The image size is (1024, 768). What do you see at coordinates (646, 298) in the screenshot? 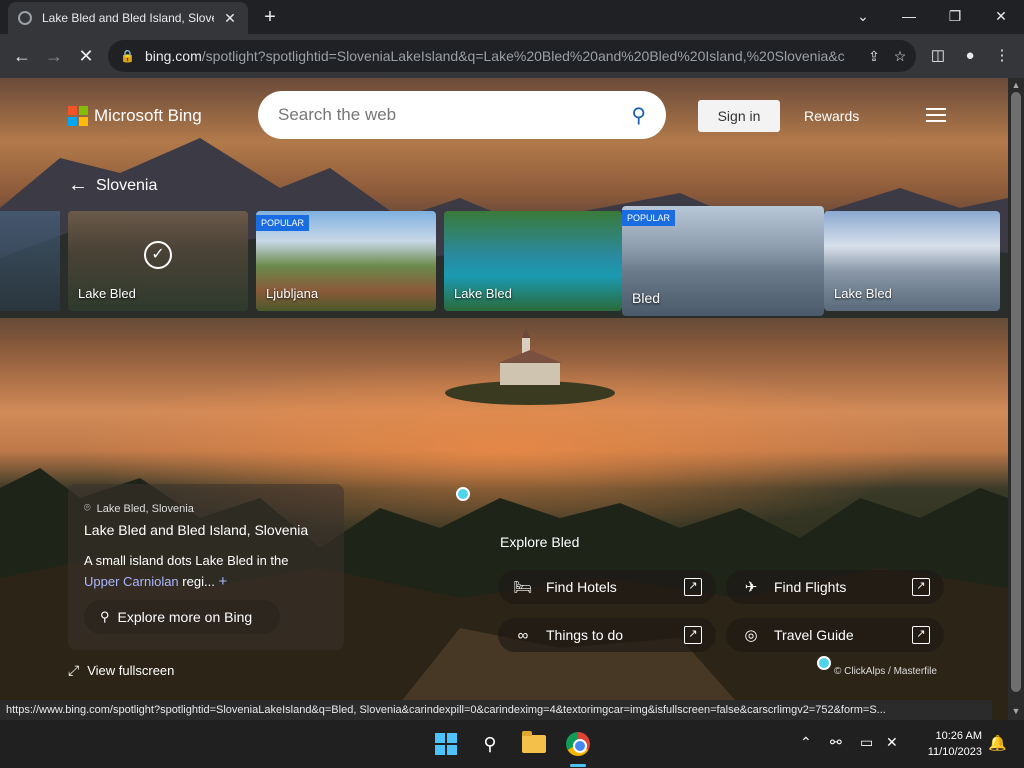
I see `card-label: Bled` at bounding box center [646, 298].